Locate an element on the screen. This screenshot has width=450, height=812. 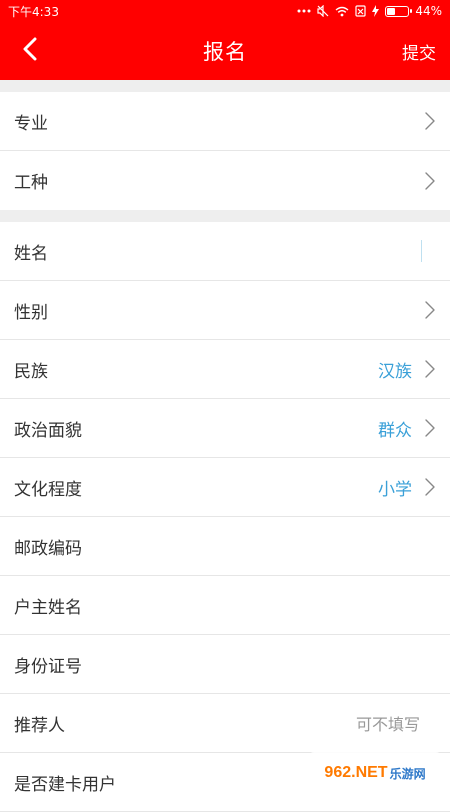
form-row-label: 身份证号 is located at coordinates (48, 666).